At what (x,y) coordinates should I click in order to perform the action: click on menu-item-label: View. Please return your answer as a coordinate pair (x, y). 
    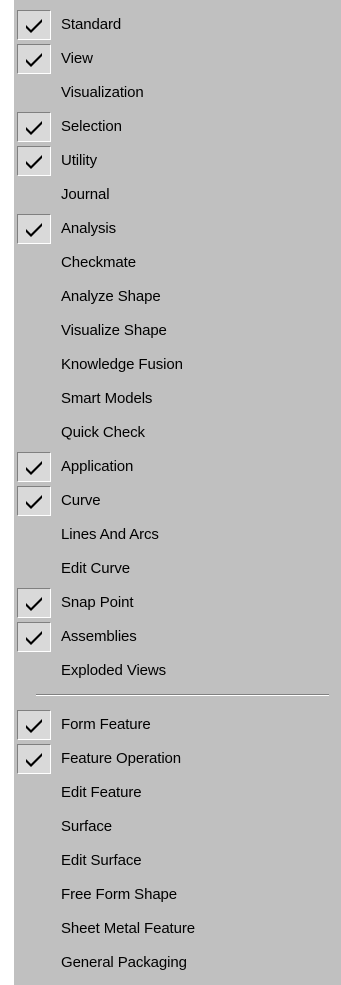
    Looking at the image, I should click on (77, 58).